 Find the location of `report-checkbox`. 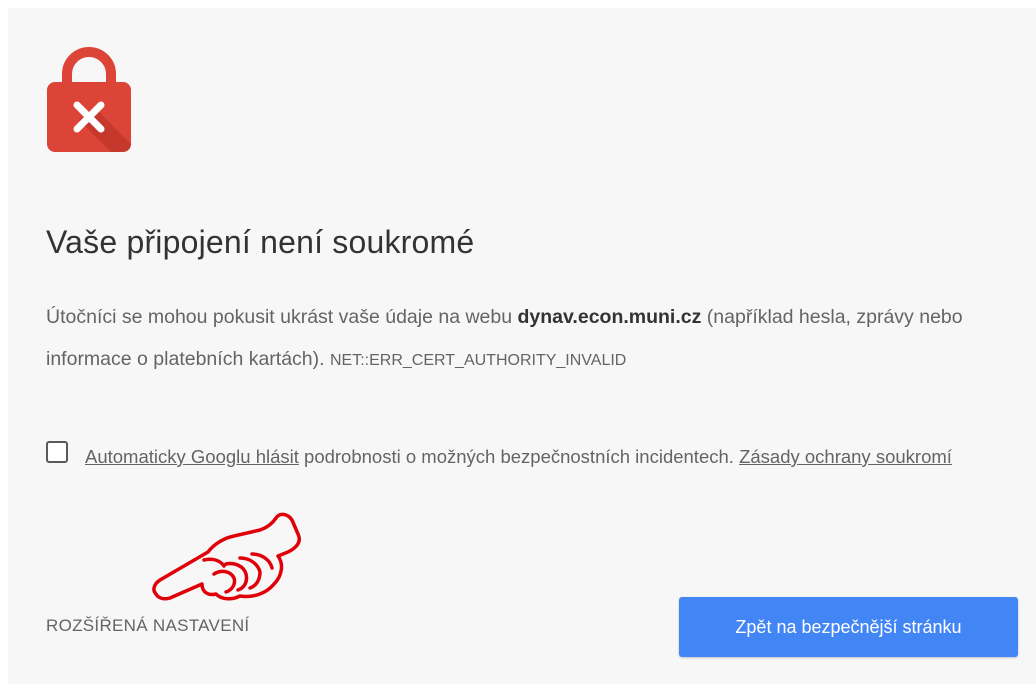

report-checkbox is located at coordinates (57, 452).